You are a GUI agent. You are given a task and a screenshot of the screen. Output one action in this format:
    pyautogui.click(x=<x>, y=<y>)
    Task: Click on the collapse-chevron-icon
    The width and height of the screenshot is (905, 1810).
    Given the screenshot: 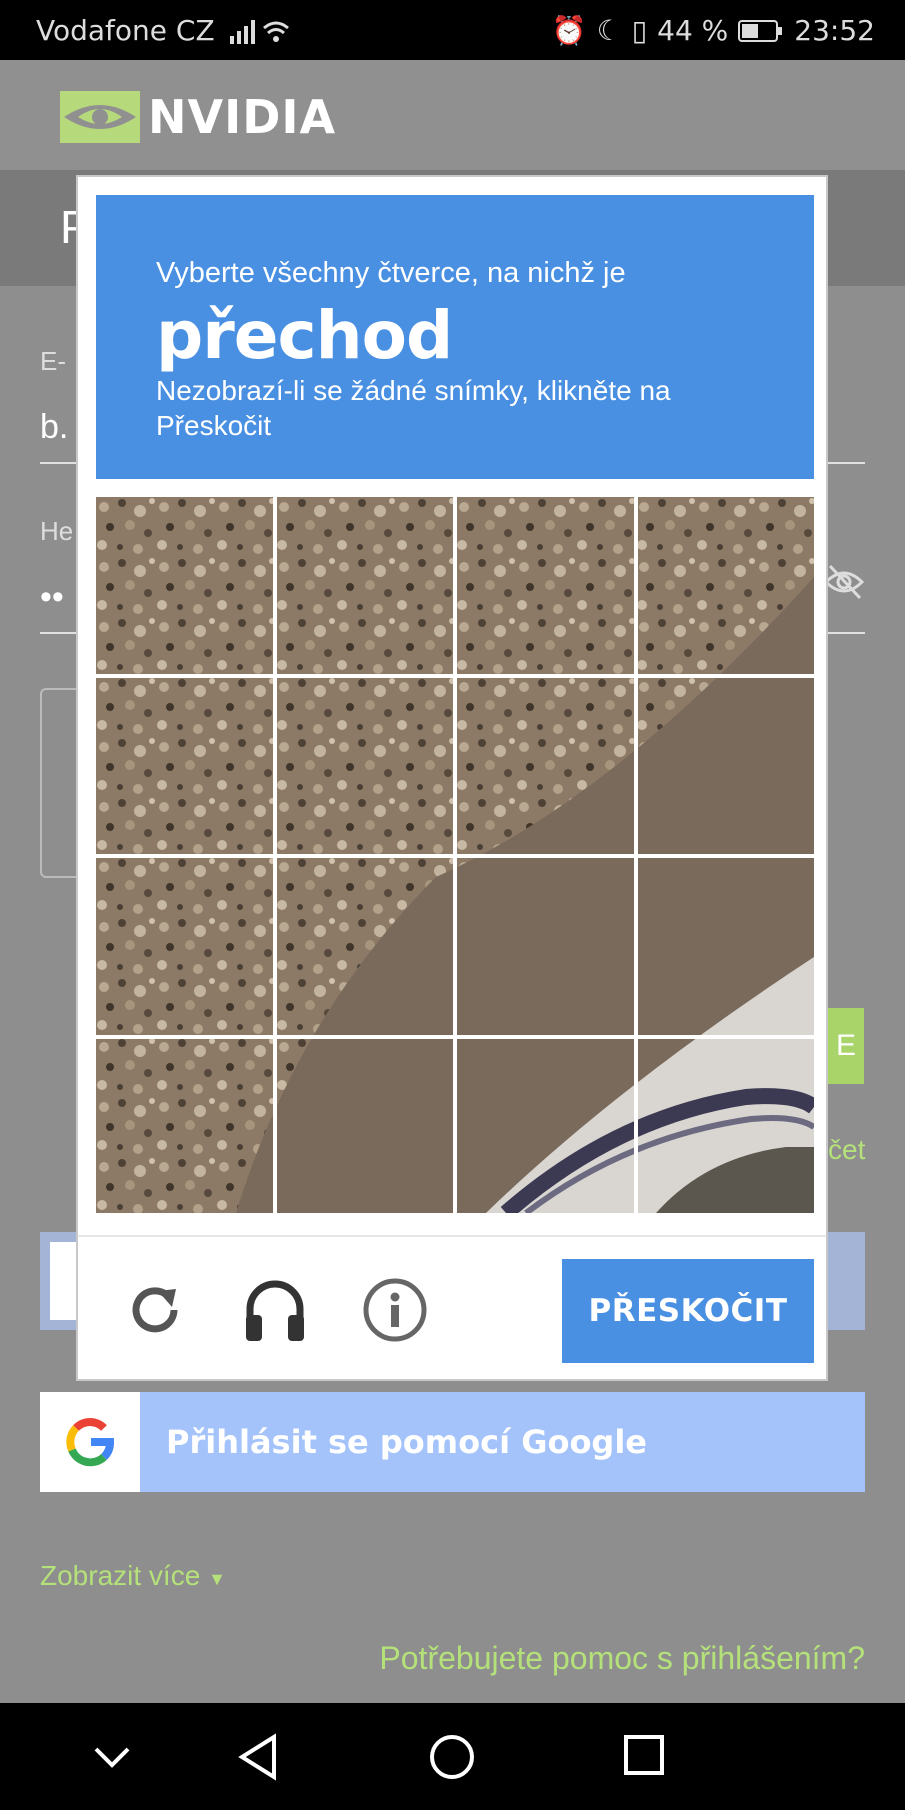 What is the action you would take?
    pyautogui.click(x=112, y=1758)
    